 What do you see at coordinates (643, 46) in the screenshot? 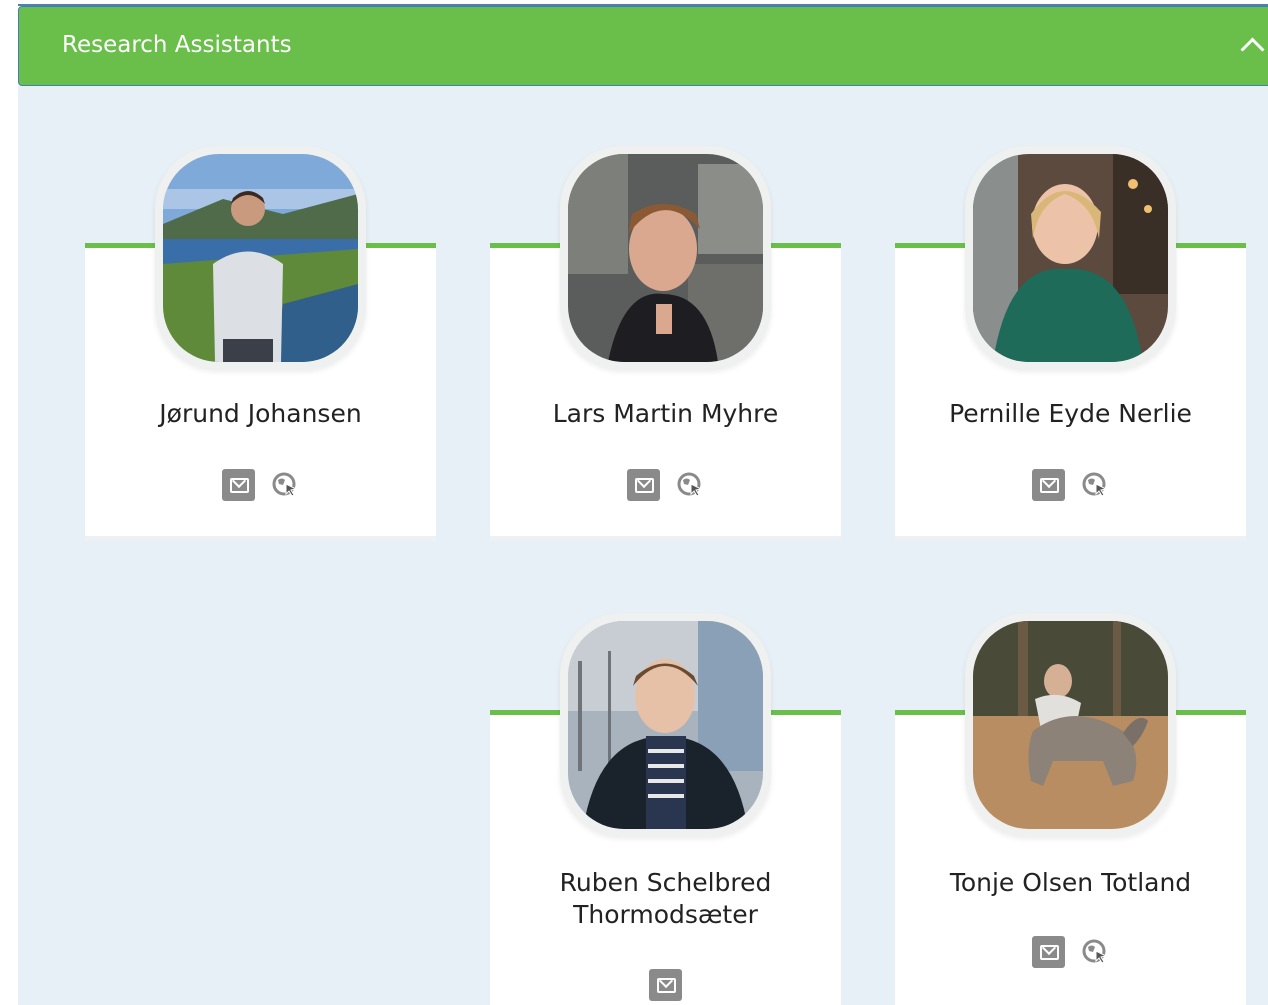
I see `panel-header: Research Assistants` at bounding box center [643, 46].